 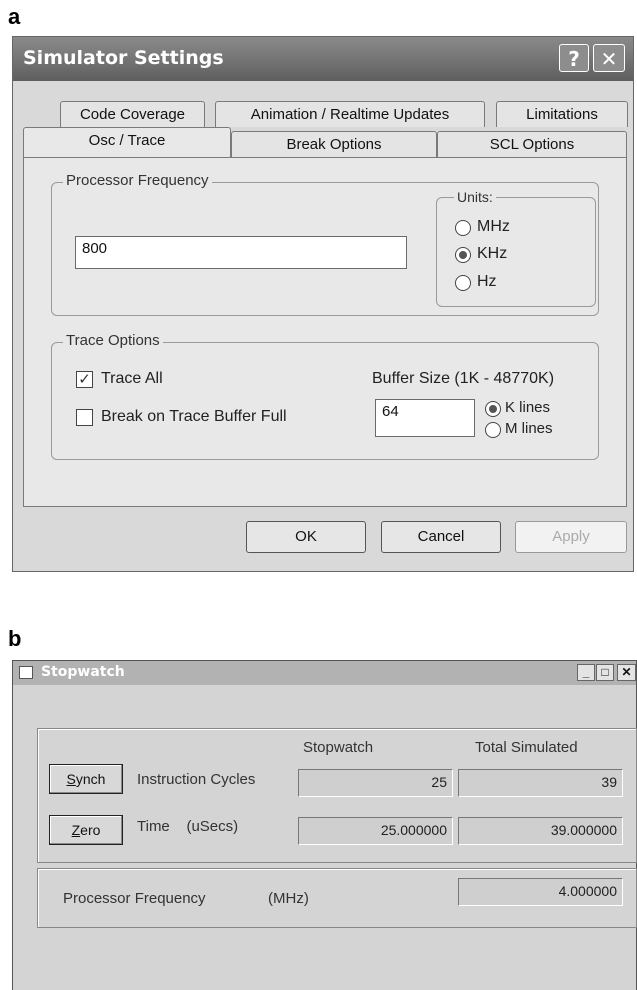 I want to click on dialog-title: Simulator Settings, so click(x=123, y=58).